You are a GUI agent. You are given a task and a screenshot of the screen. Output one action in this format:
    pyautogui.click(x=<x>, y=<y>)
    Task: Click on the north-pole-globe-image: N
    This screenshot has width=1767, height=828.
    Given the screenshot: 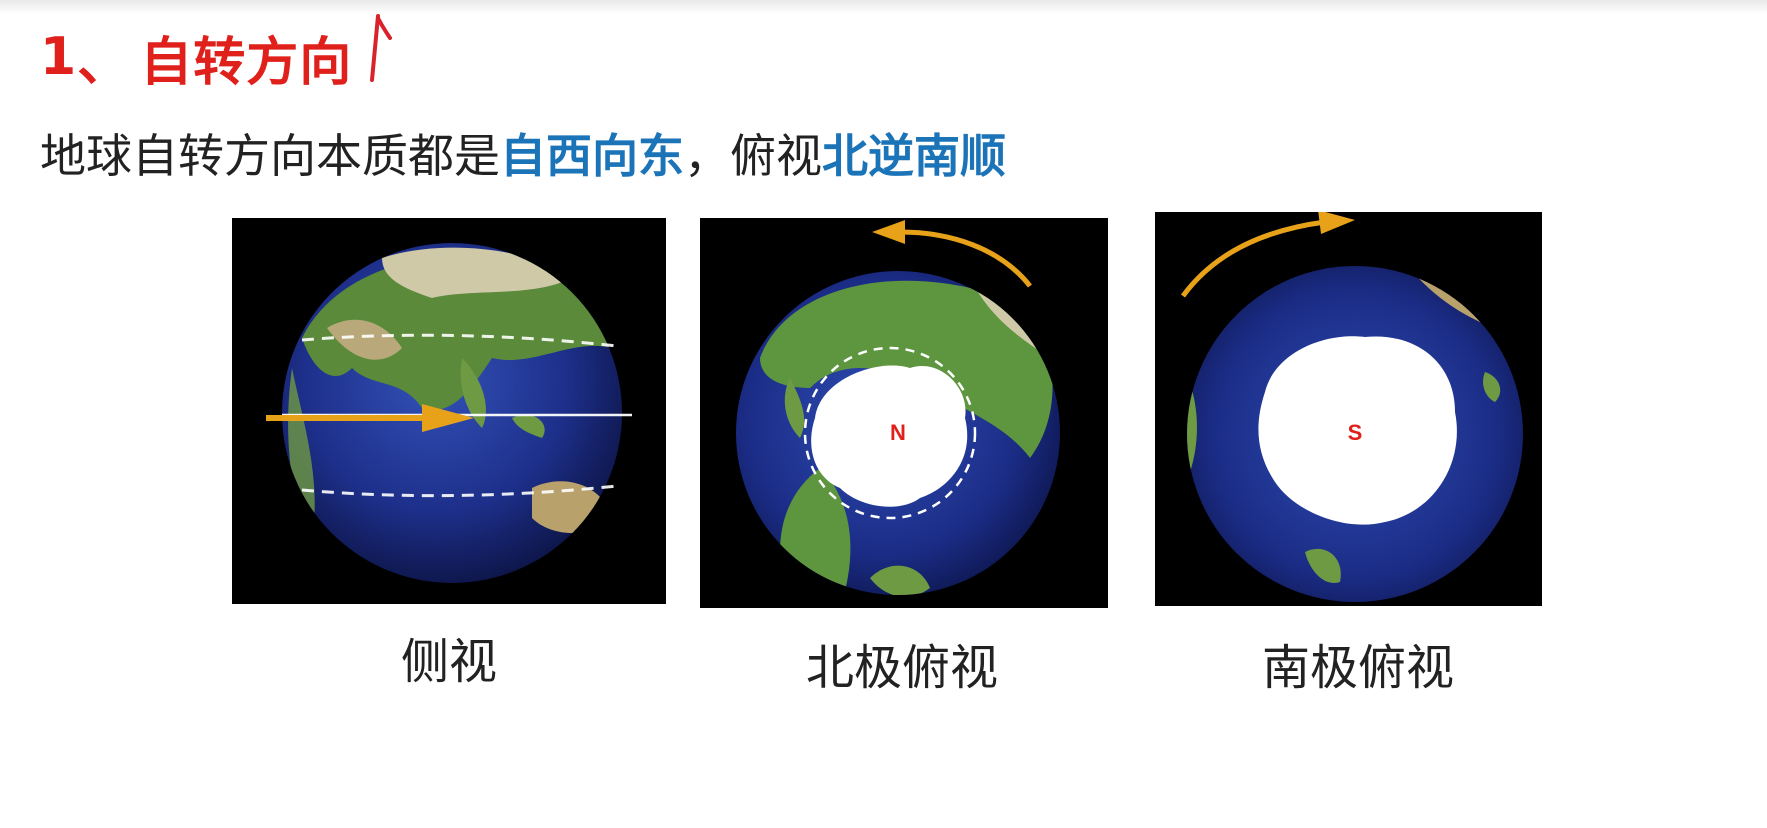 What is the action you would take?
    pyautogui.click(x=898, y=407)
    